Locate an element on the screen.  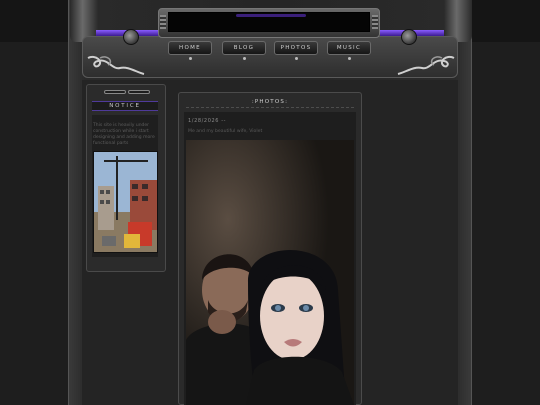
left-grip-icon is located at coordinates (163, 22).